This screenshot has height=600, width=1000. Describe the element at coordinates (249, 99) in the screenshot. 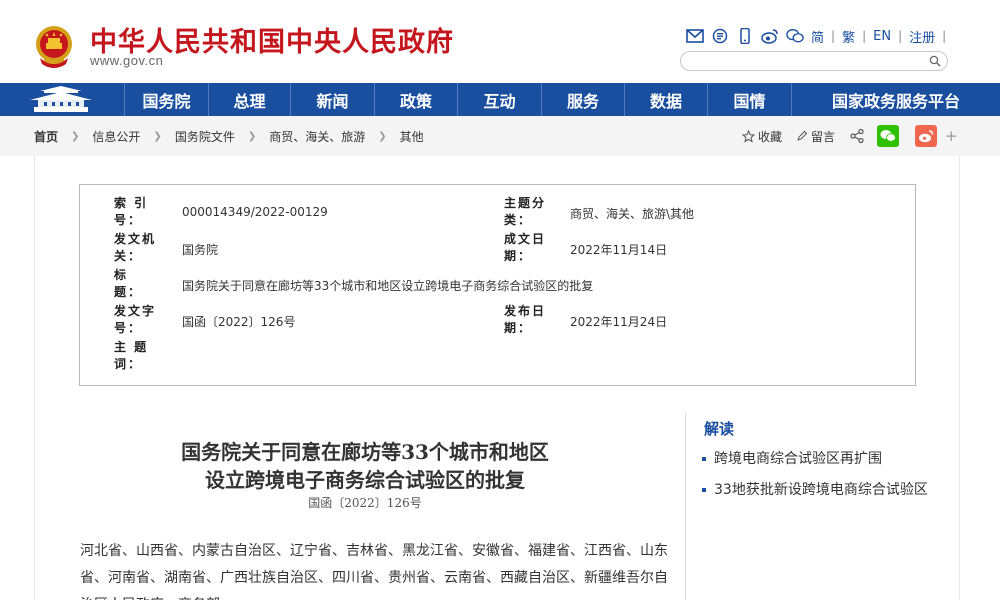

I see `nav-premier: 总理` at that location.